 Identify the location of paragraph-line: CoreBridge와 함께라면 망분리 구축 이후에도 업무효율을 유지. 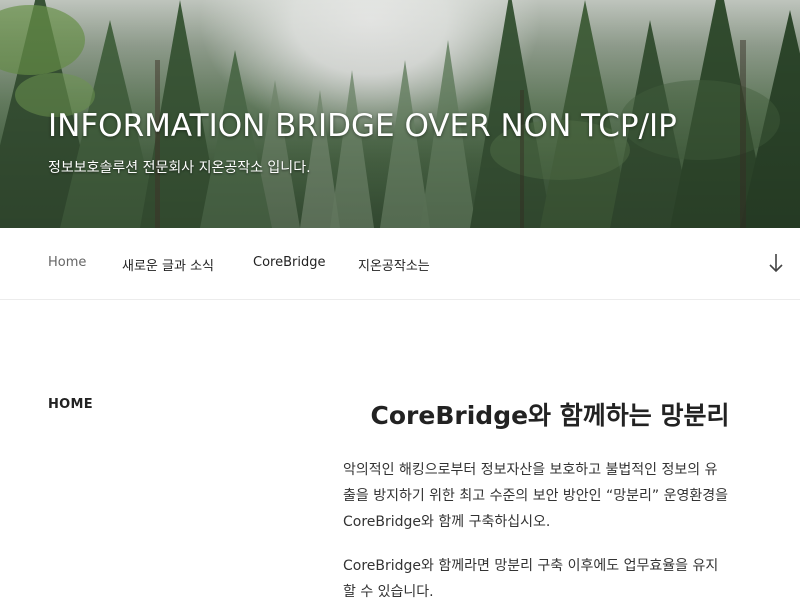
(531, 566).